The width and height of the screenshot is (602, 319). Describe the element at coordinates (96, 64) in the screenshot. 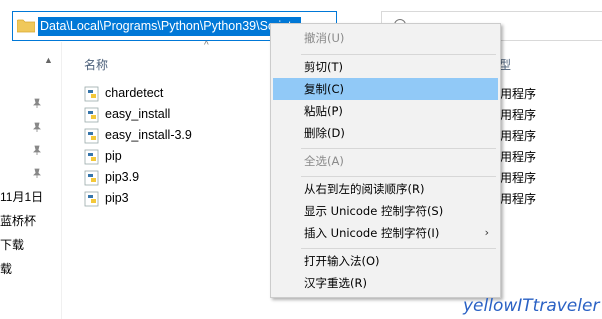

I see `column-header-name: 名称` at that location.